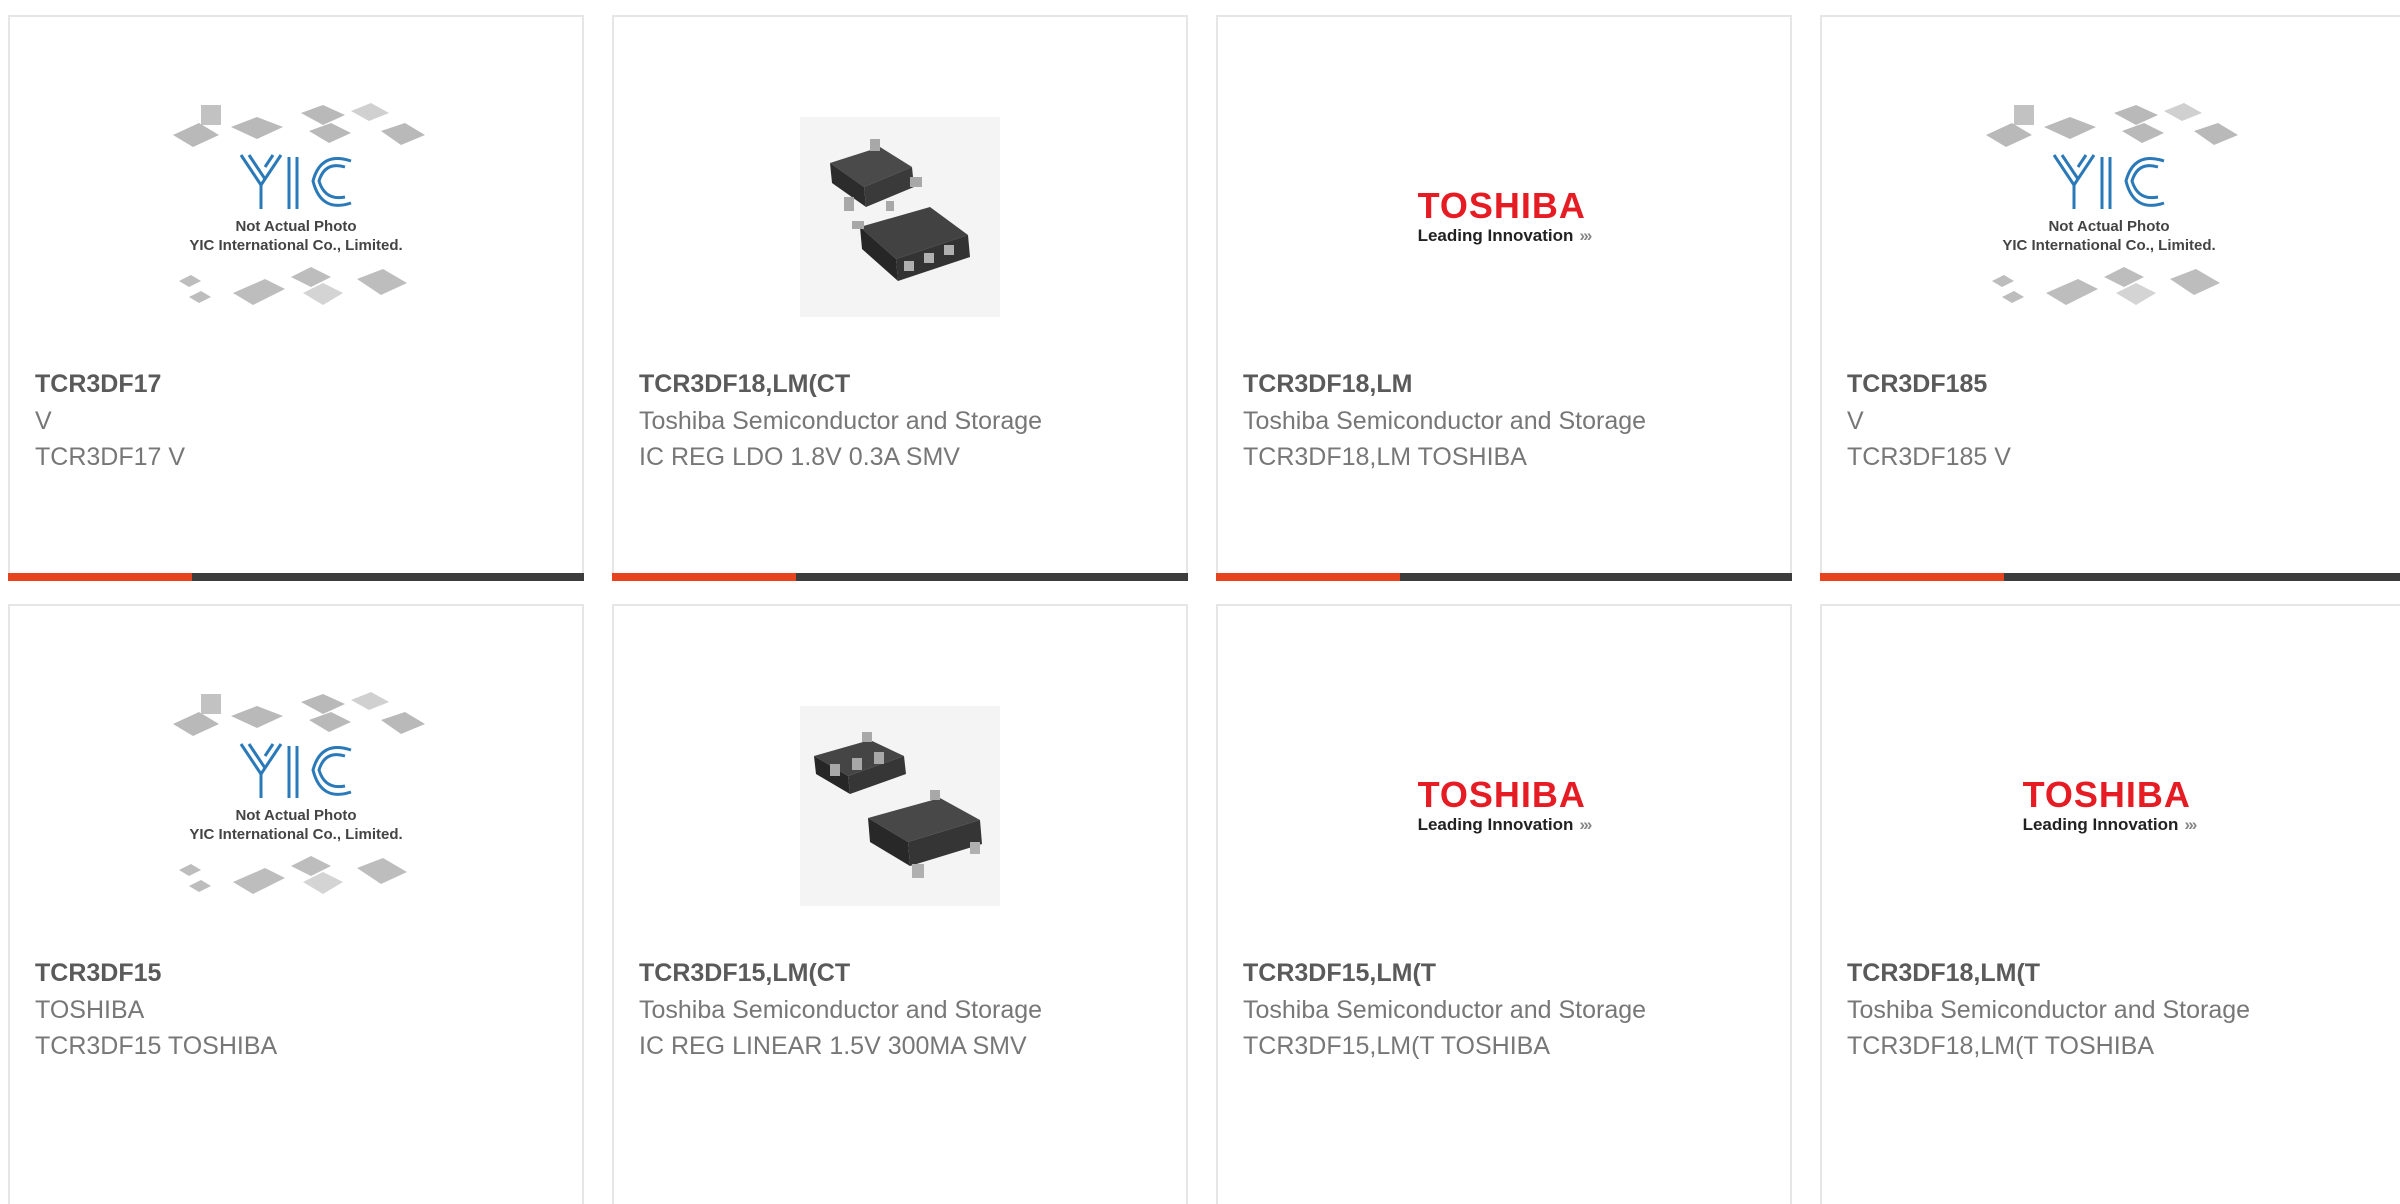 This screenshot has width=2400, height=1204. What do you see at coordinates (849, 384) in the screenshot?
I see `part-number: TCR3DF18,LM(CT` at bounding box center [849, 384].